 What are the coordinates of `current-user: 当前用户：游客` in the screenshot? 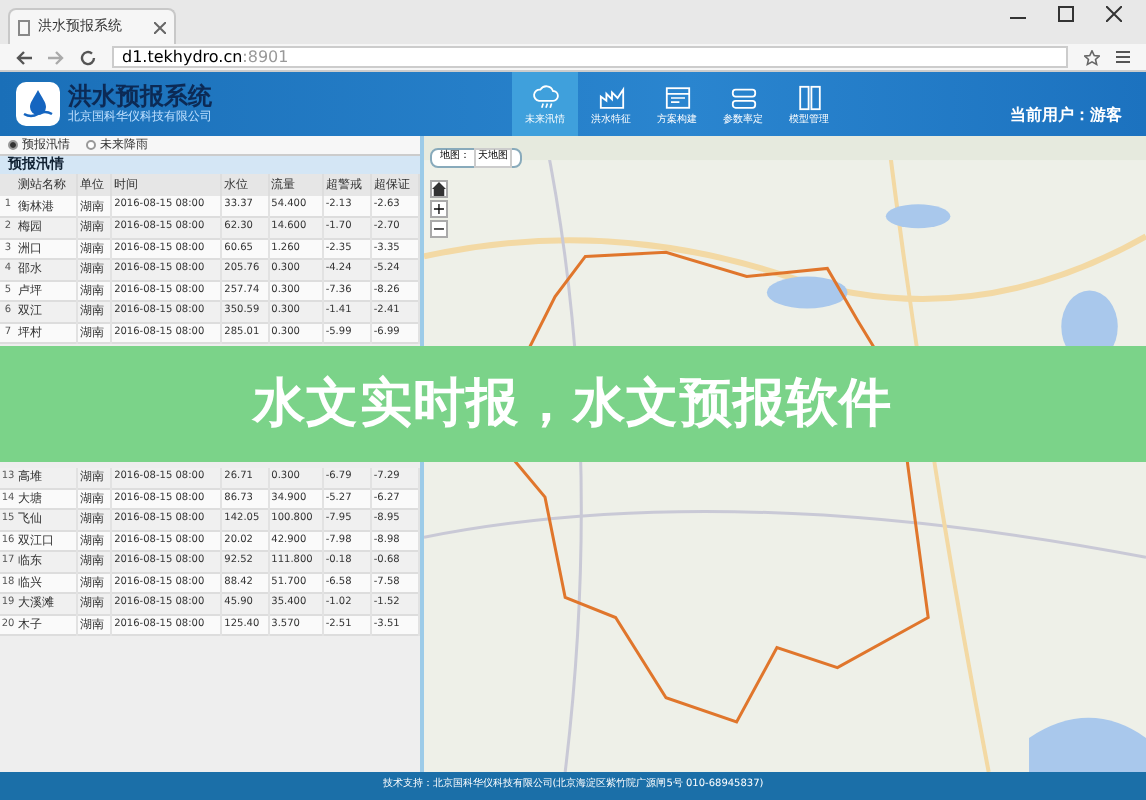 It's located at (1066, 116).